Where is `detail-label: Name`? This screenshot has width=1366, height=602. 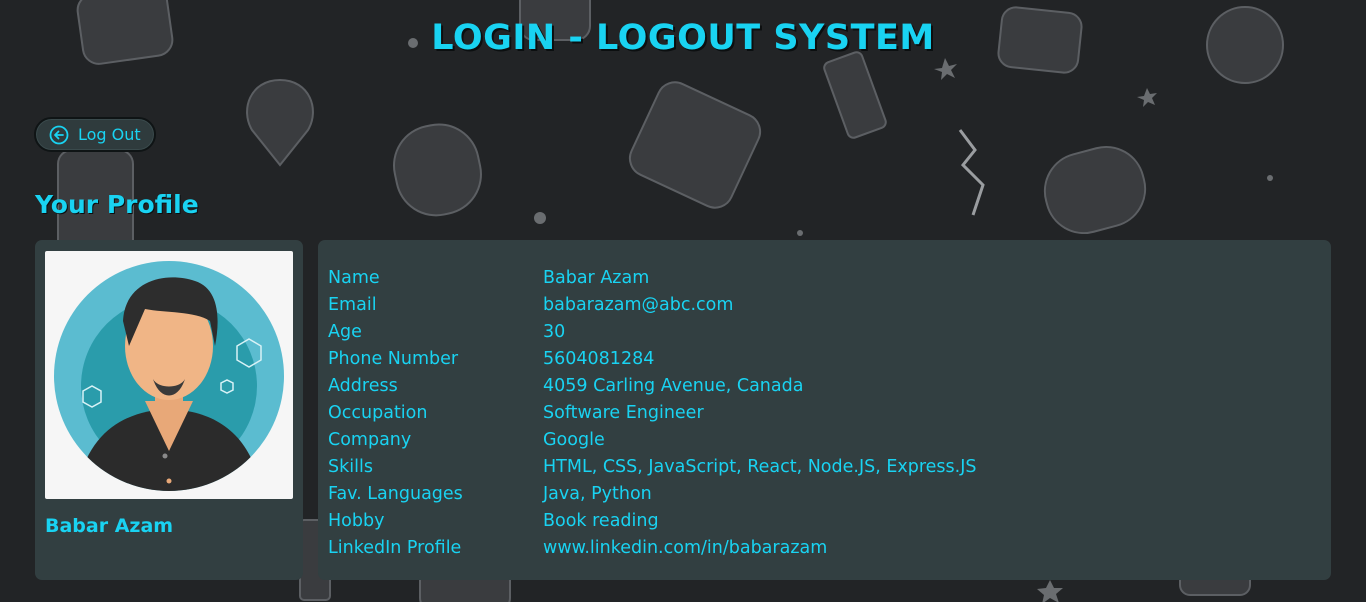
detail-label: Name is located at coordinates (354, 277).